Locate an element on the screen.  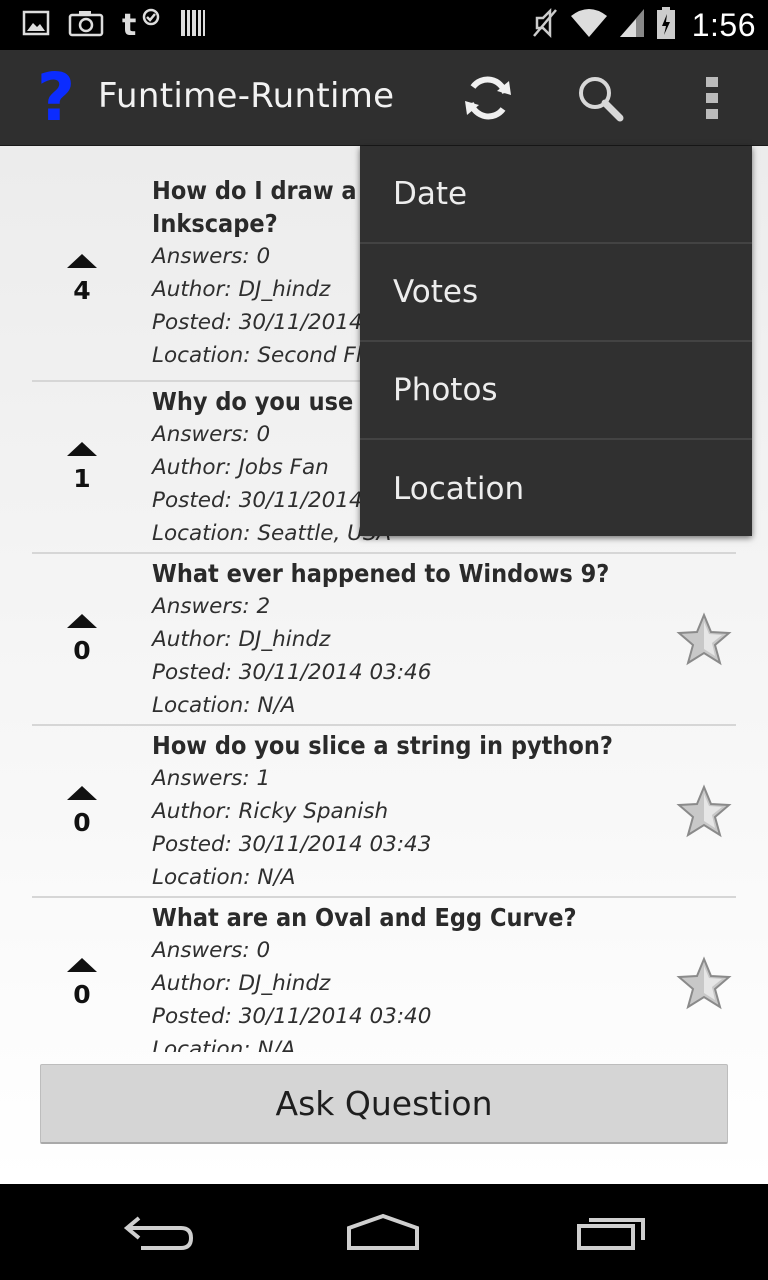
menu-item-location: Location is located at coordinates (556, 489).